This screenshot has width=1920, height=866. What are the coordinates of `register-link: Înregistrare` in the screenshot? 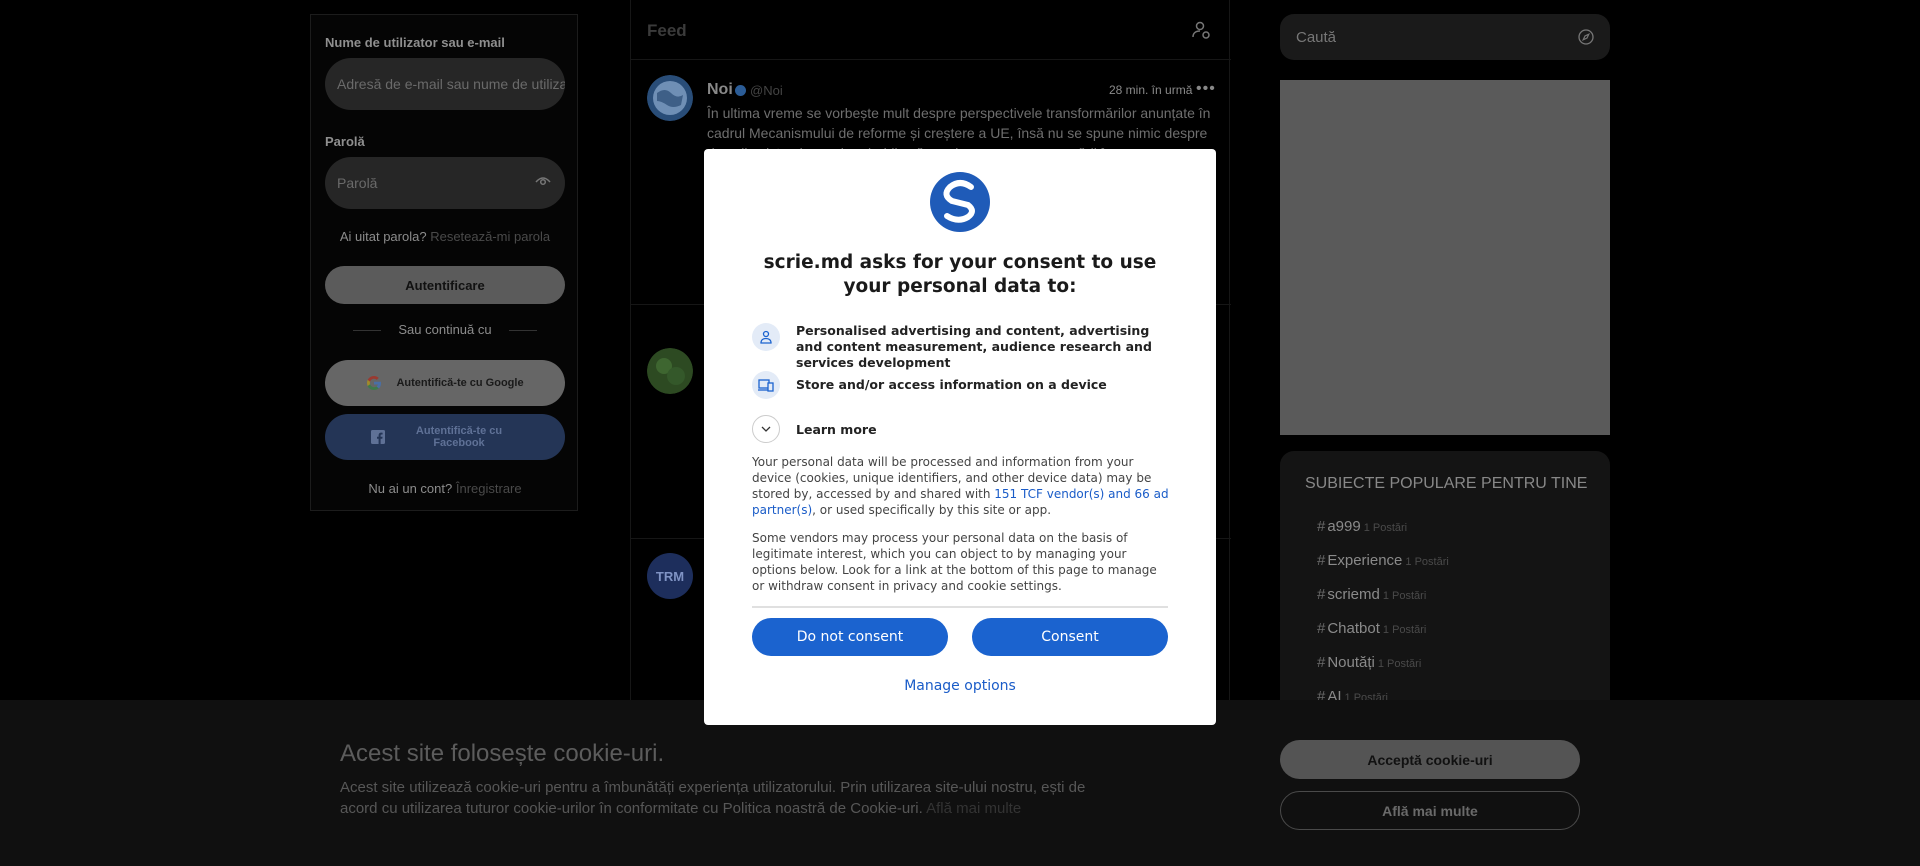 It's located at (489, 488).